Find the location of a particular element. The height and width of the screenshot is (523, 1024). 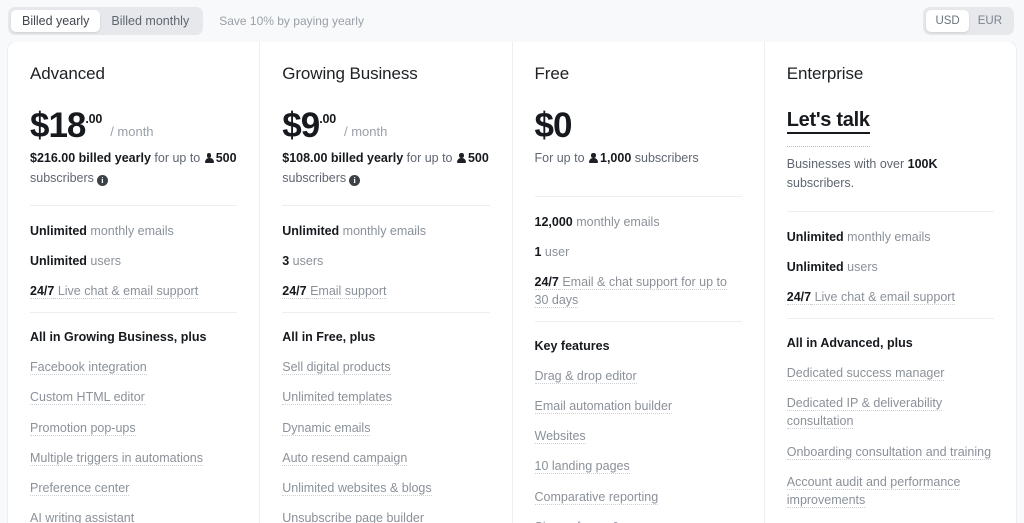

feature-item: Unlimited websites & blogs is located at coordinates (385, 488).